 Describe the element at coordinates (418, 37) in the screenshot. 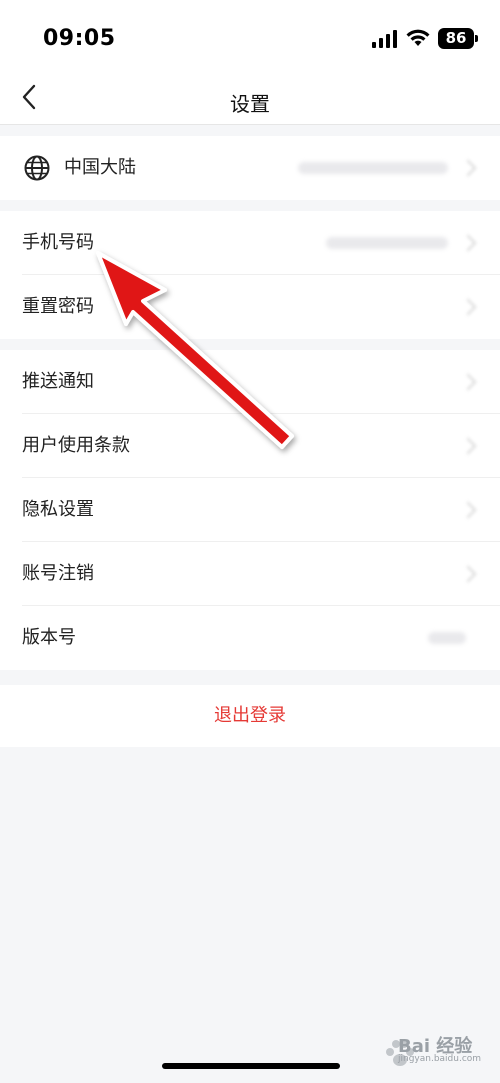

I see `wifi-icon` at that location.